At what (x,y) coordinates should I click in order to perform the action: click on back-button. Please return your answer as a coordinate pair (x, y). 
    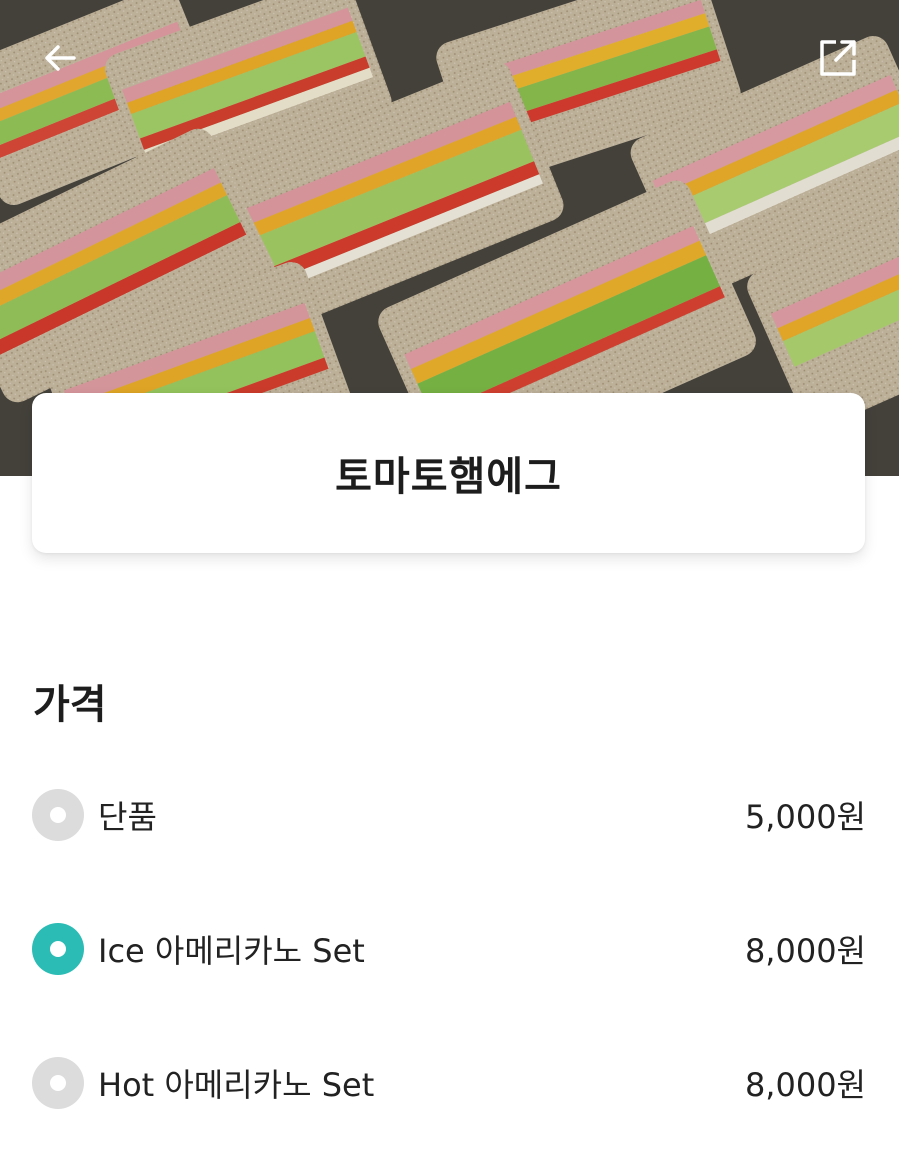
    Looking at the image, I should click on (60, 58).